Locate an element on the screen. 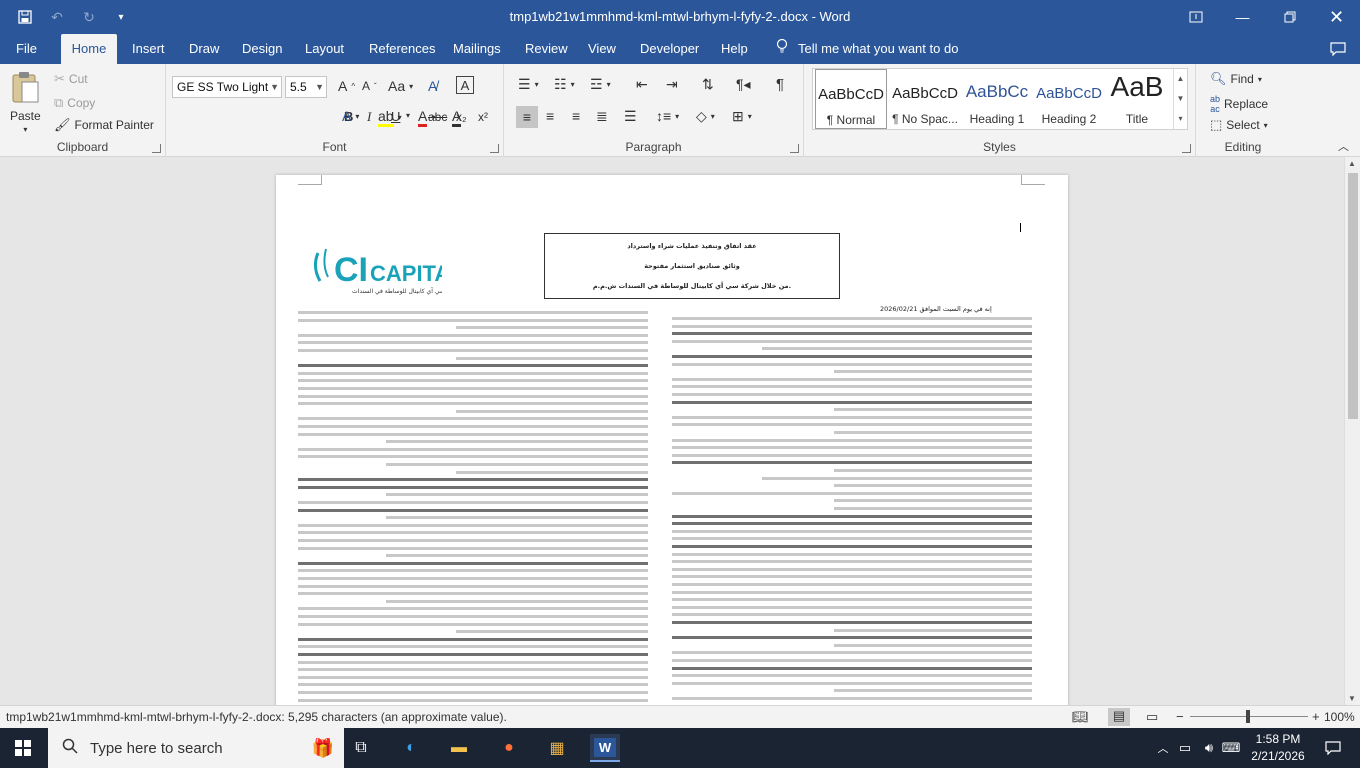  windows-start-icon is located at coordinates (23, 748).